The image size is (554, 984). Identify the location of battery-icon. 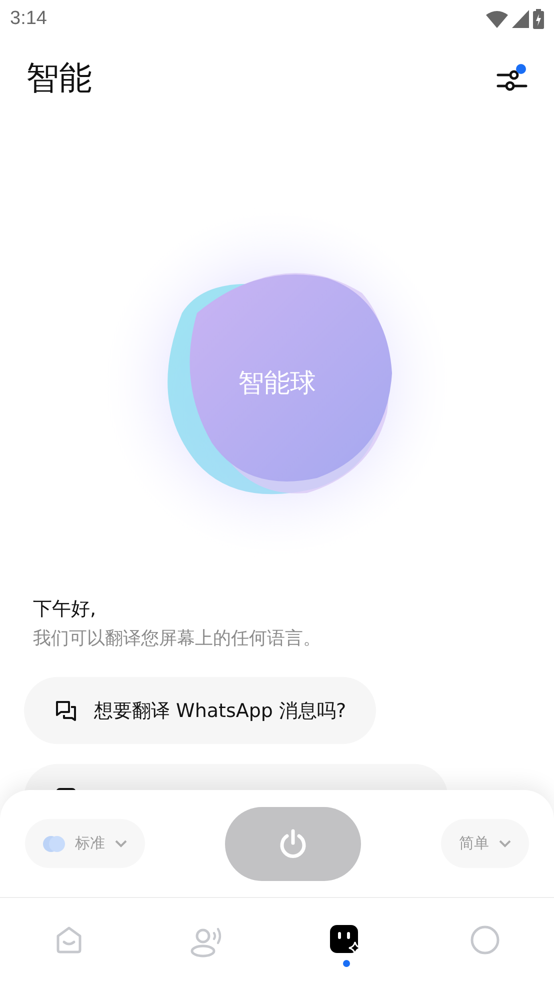
(538, 19).